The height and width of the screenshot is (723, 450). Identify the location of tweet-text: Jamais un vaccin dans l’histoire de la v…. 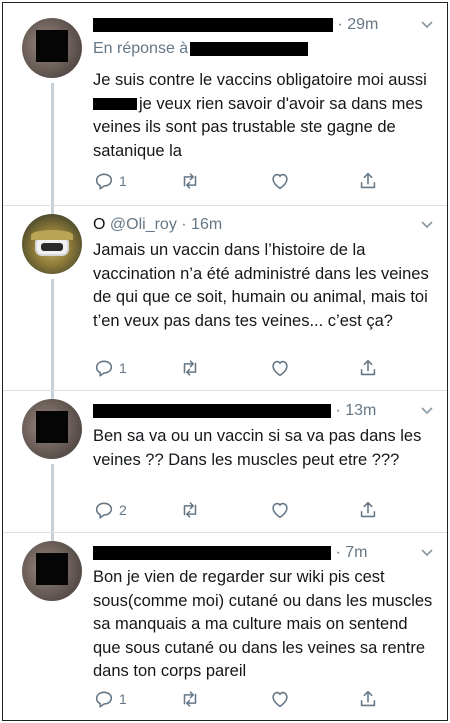
(261, 285).